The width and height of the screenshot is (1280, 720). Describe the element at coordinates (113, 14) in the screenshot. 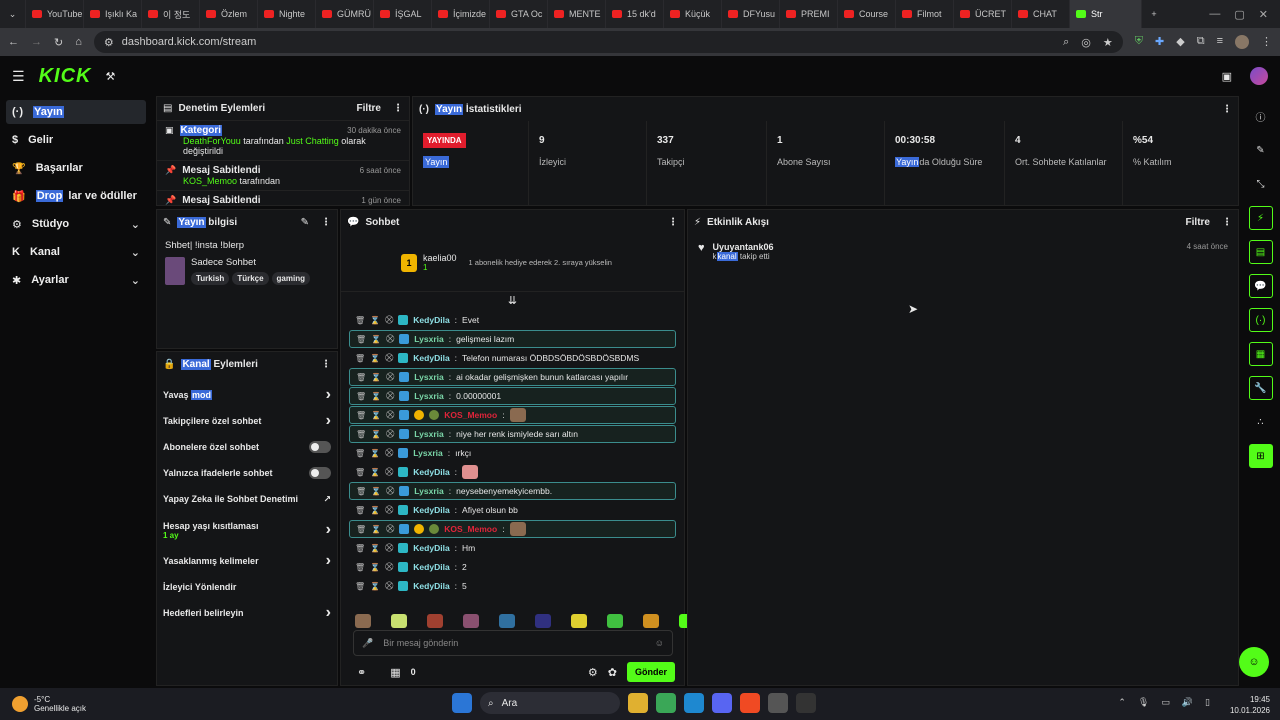

I see `browser-tab: Işıklı Ka` at that location.